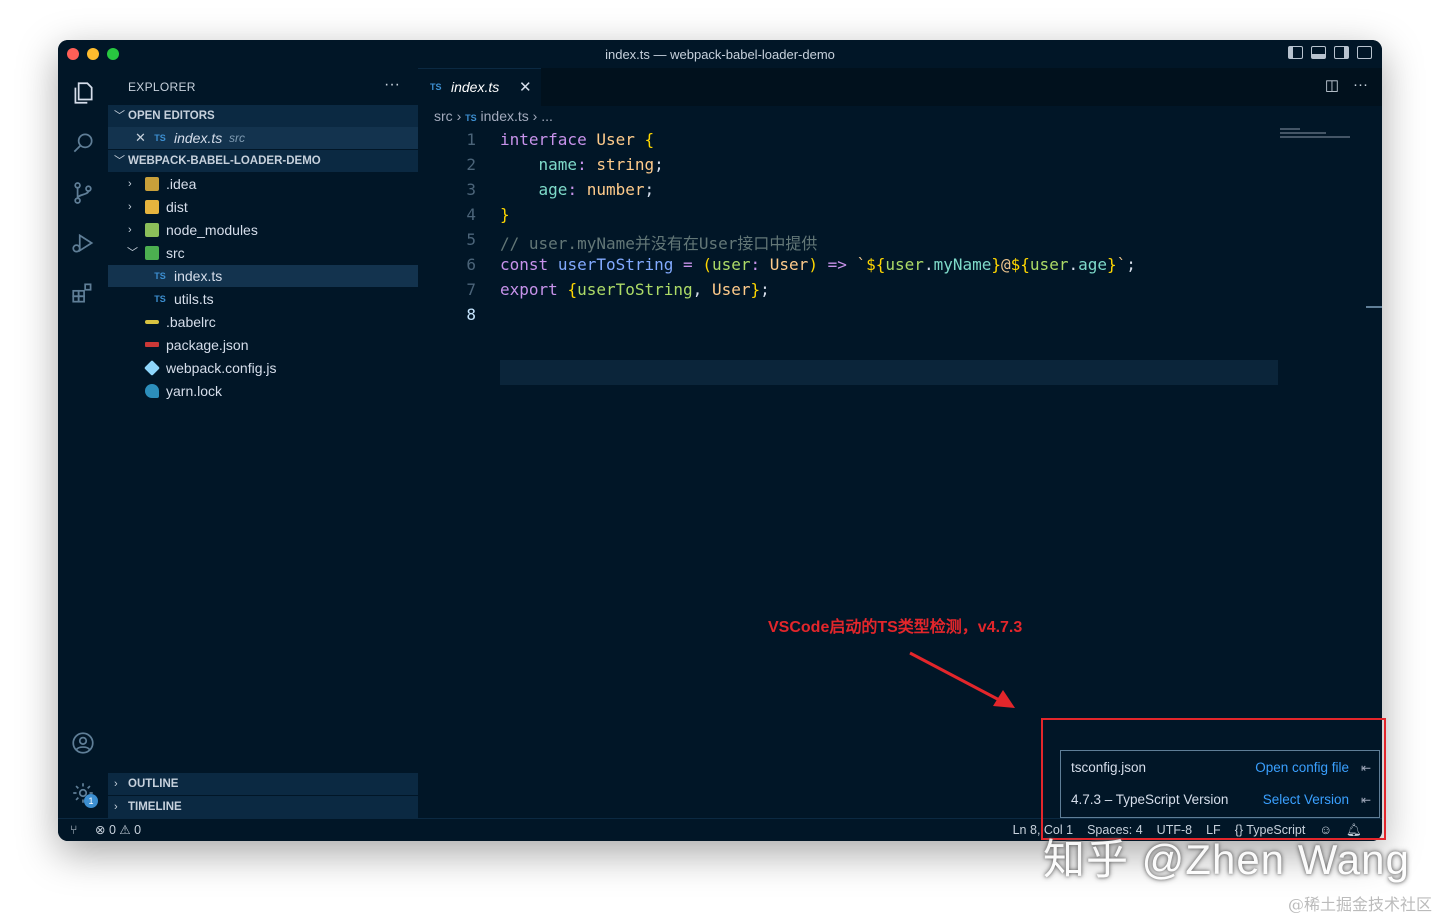  What do you see at coordinates (1330, 52) in the screenshot?
I see `layout-controls` at bounding box center [1330, 52].